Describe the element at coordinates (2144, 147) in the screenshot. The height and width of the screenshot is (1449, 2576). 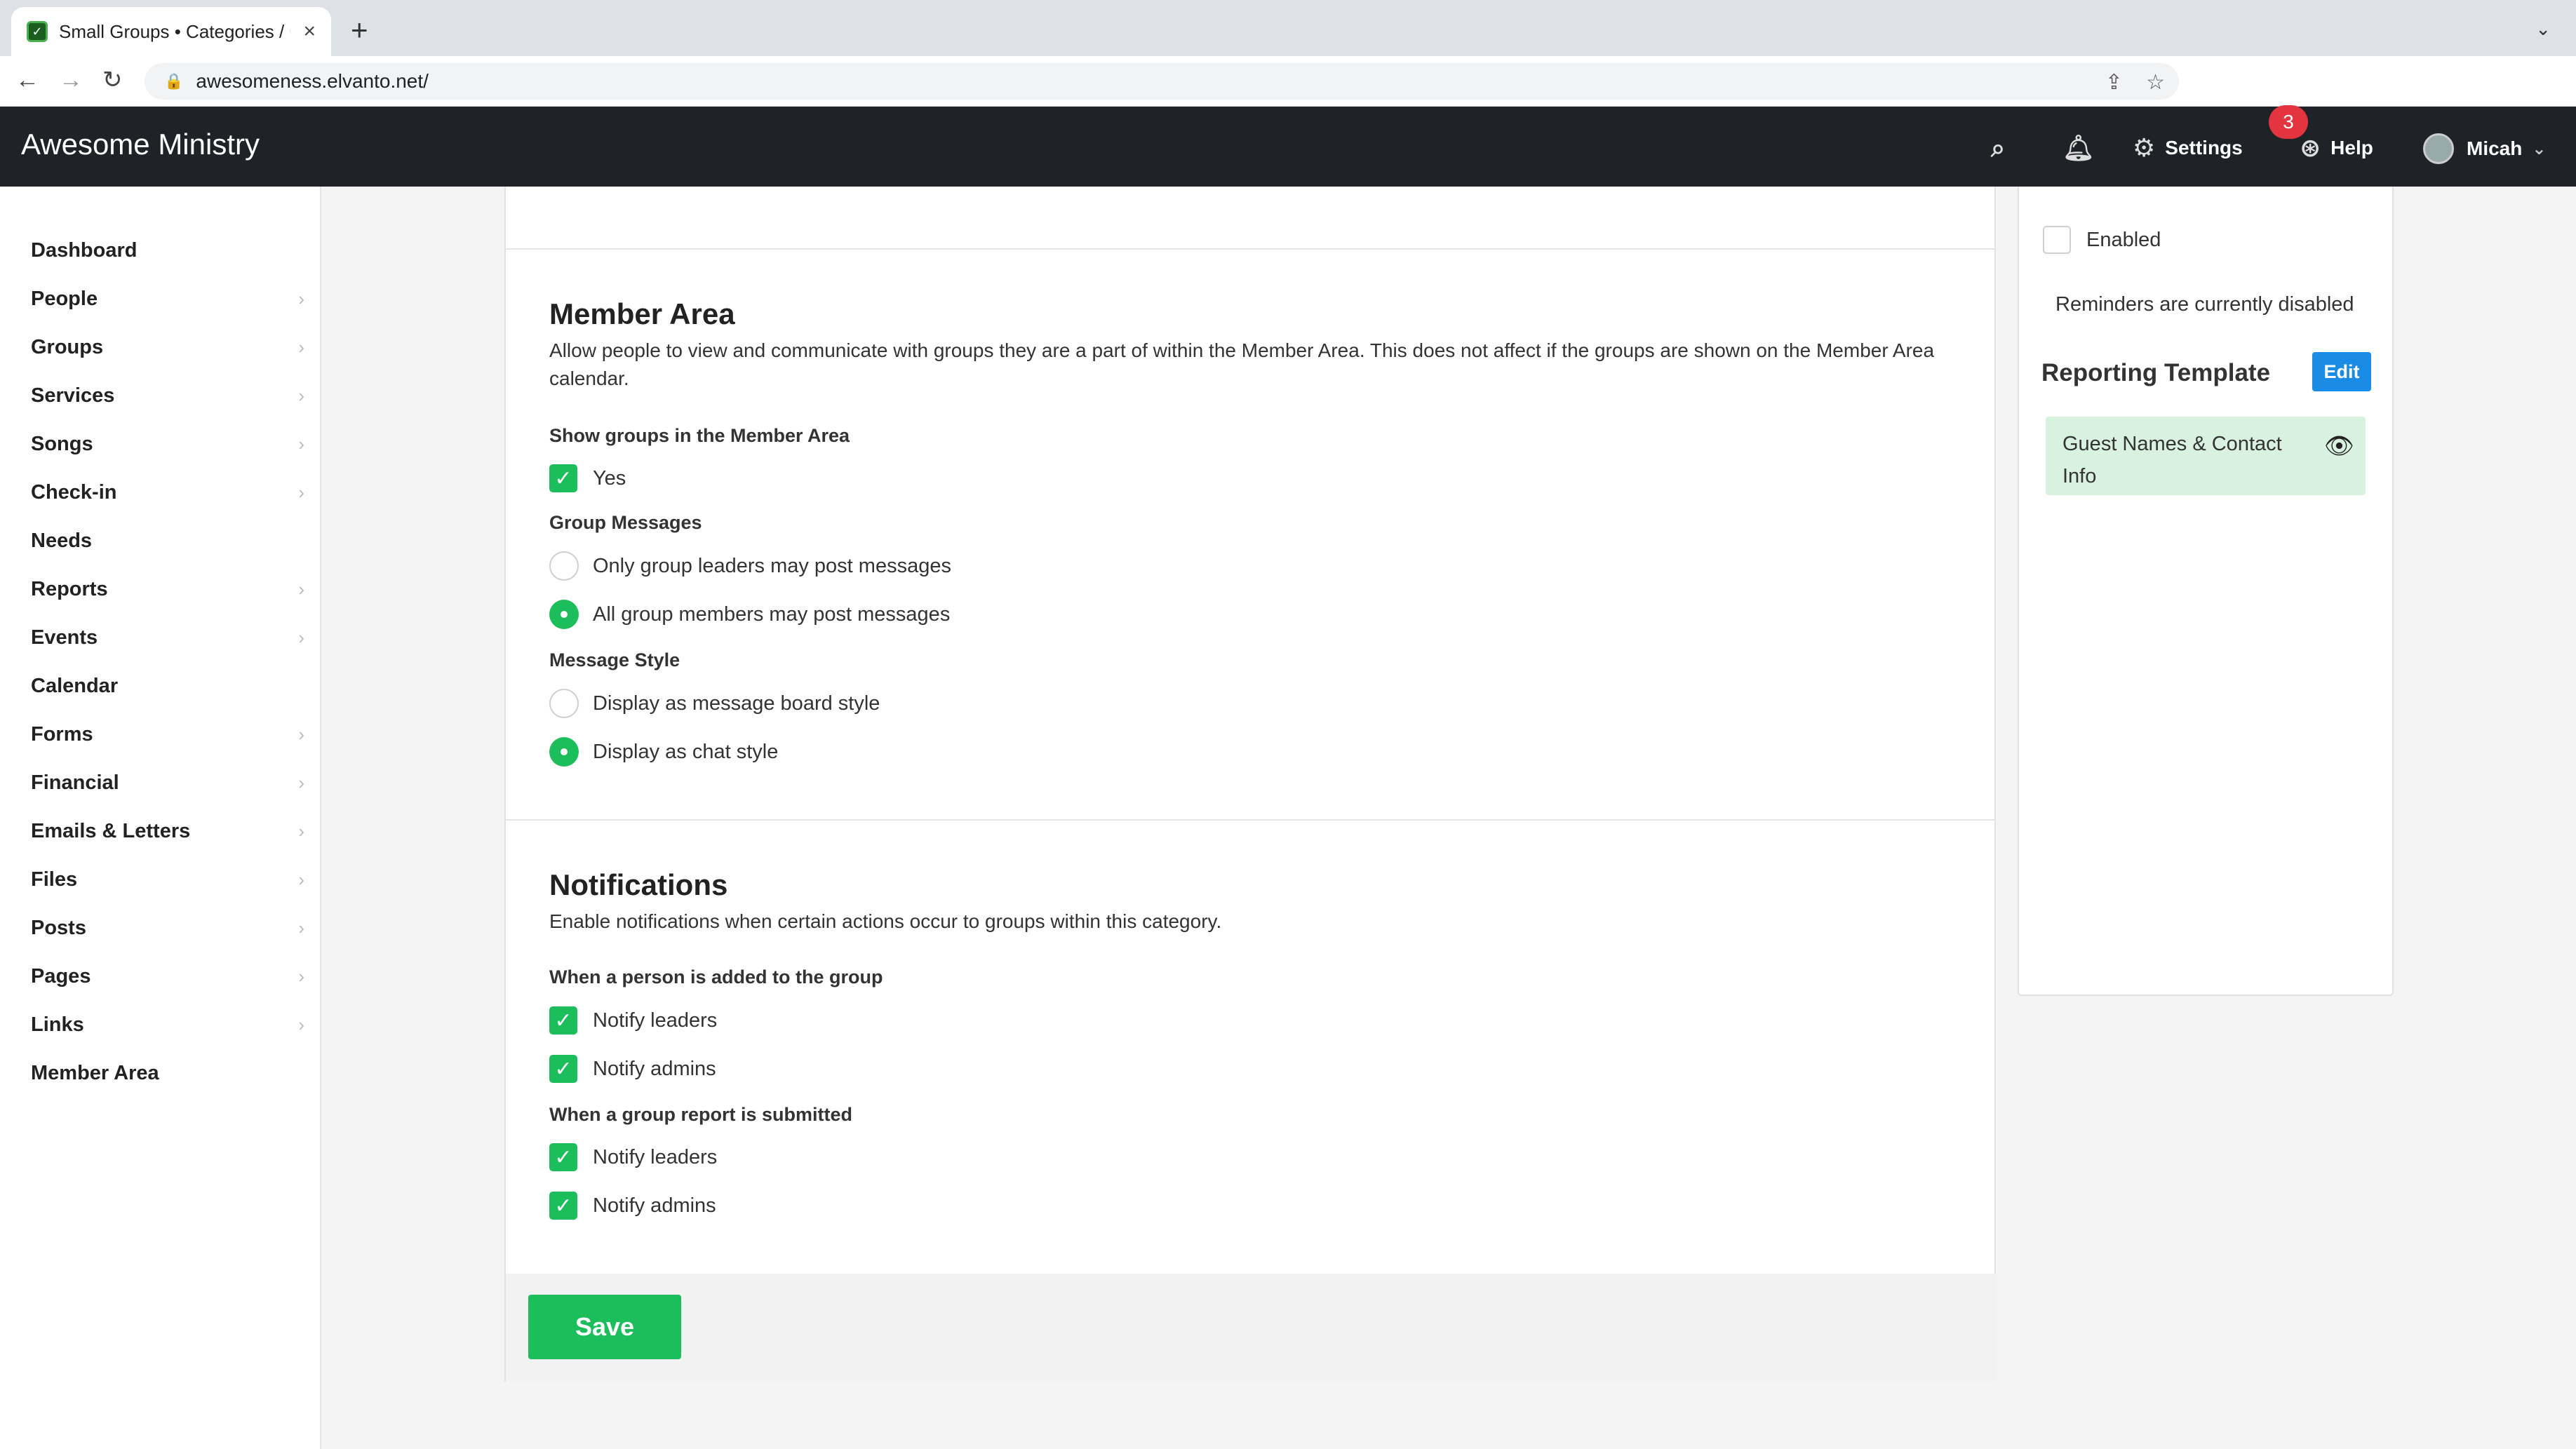
I see `gear-icon: ⚙` at that location.